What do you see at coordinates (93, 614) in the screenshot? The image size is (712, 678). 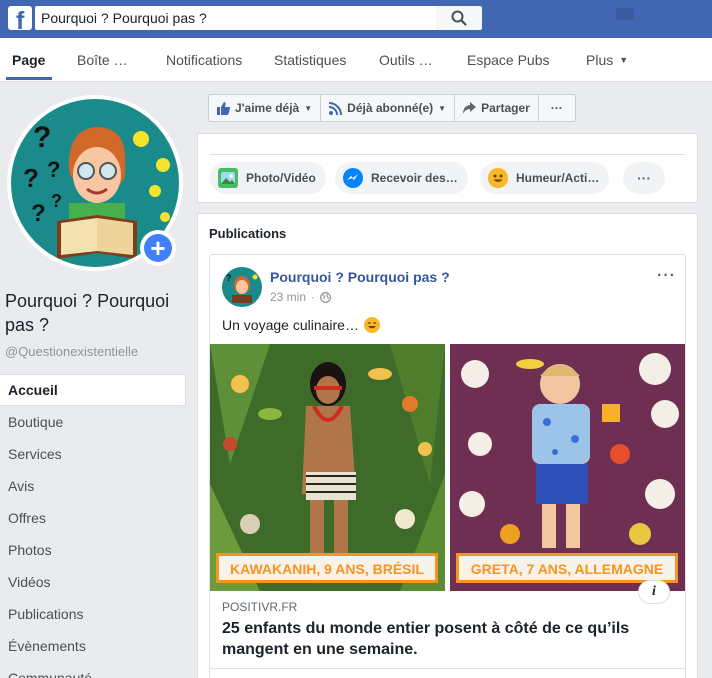 I see `sidebar-item-publications: Publications` at bounding box center [93, 614].